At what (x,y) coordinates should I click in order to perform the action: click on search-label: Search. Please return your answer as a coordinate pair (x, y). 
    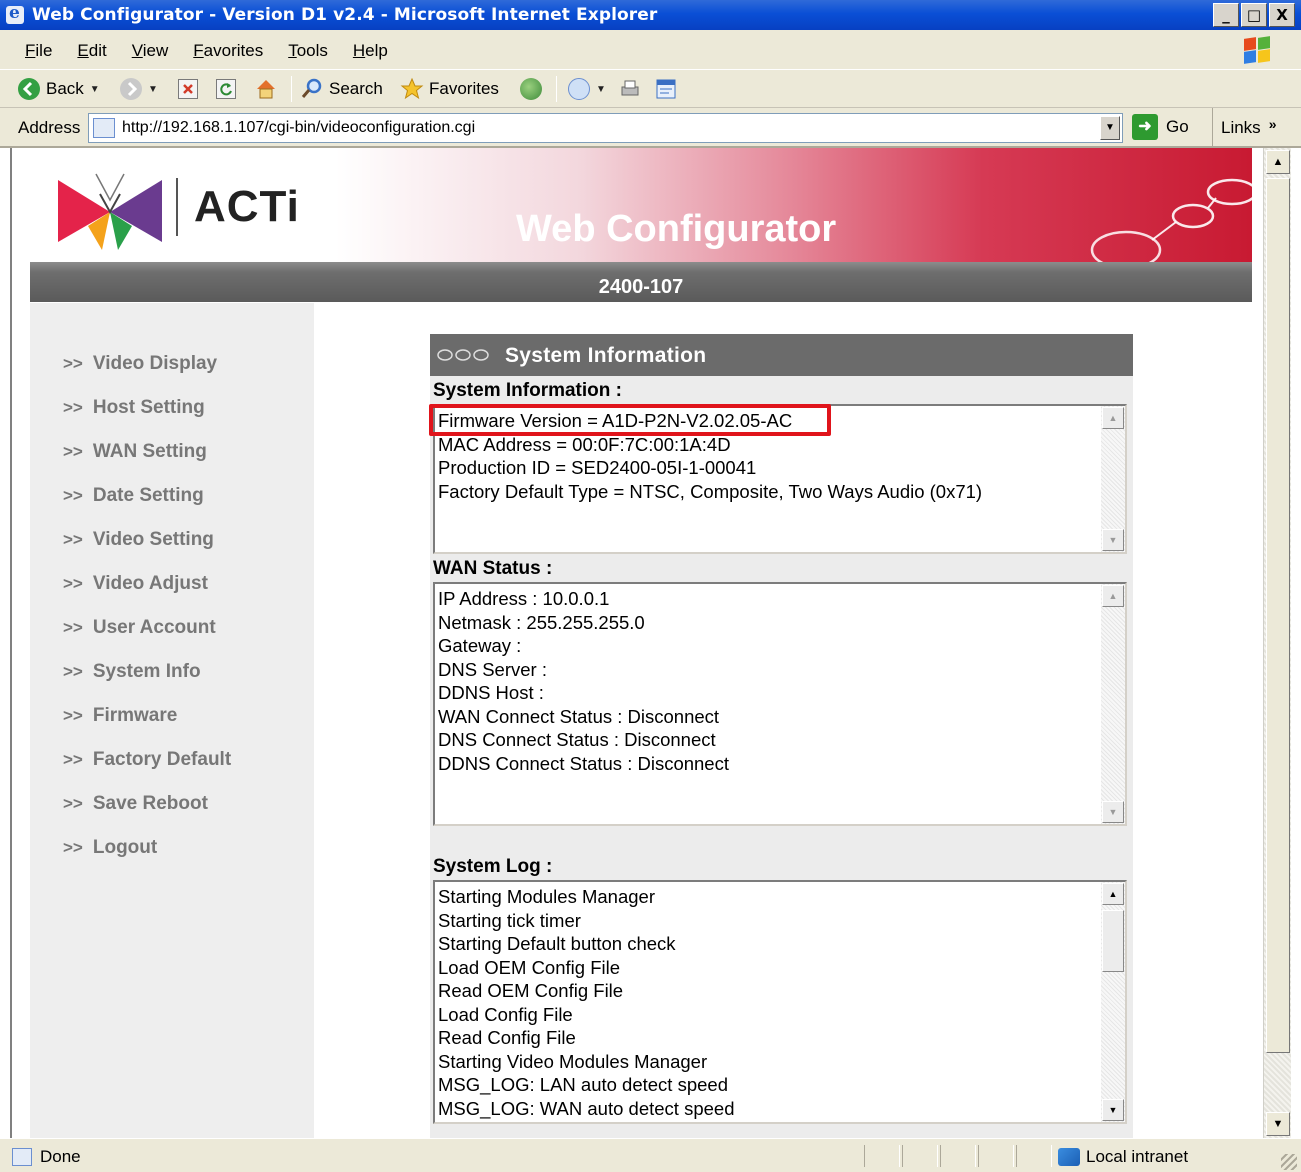
    Looking at the image, I should click on (356, 88).